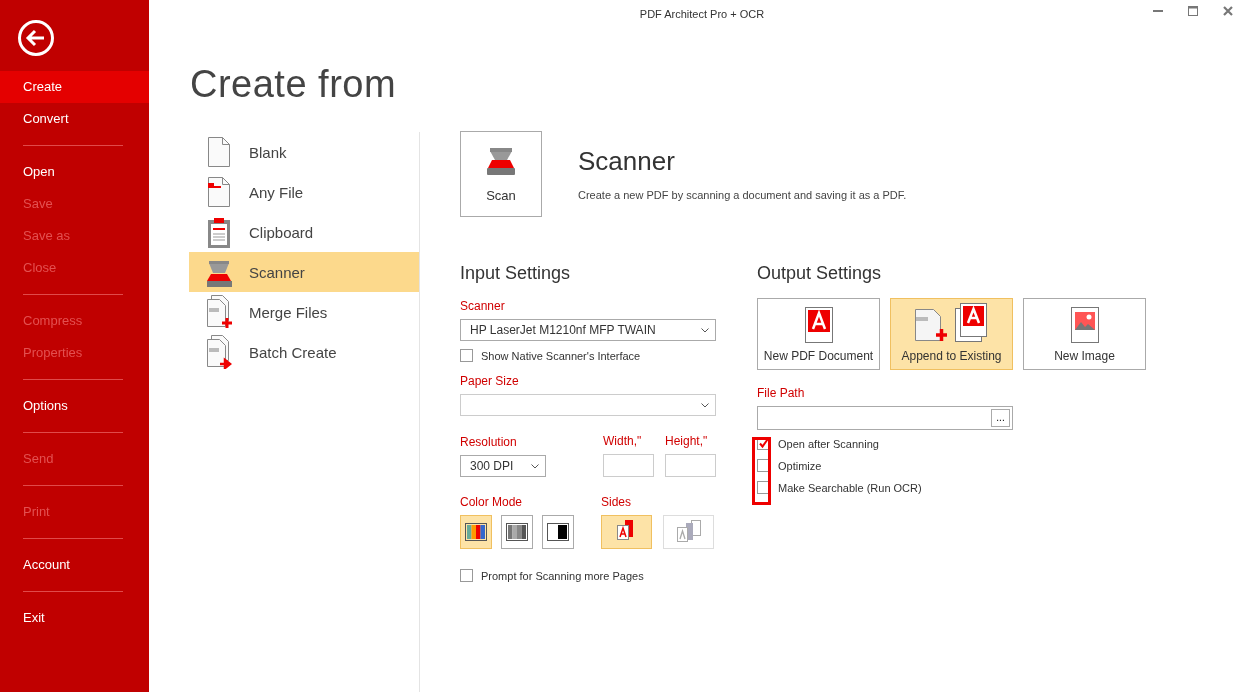  What do you see at coordinates (820, 274) in the screenshot?
I see `output-settings-title: Output Settings` at bounding box center [820, 274].